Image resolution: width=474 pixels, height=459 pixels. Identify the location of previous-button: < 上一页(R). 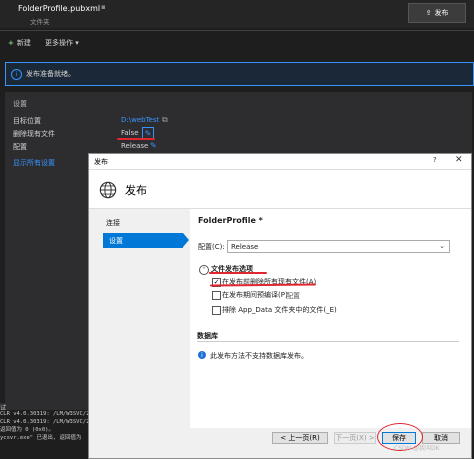
(300, 438).